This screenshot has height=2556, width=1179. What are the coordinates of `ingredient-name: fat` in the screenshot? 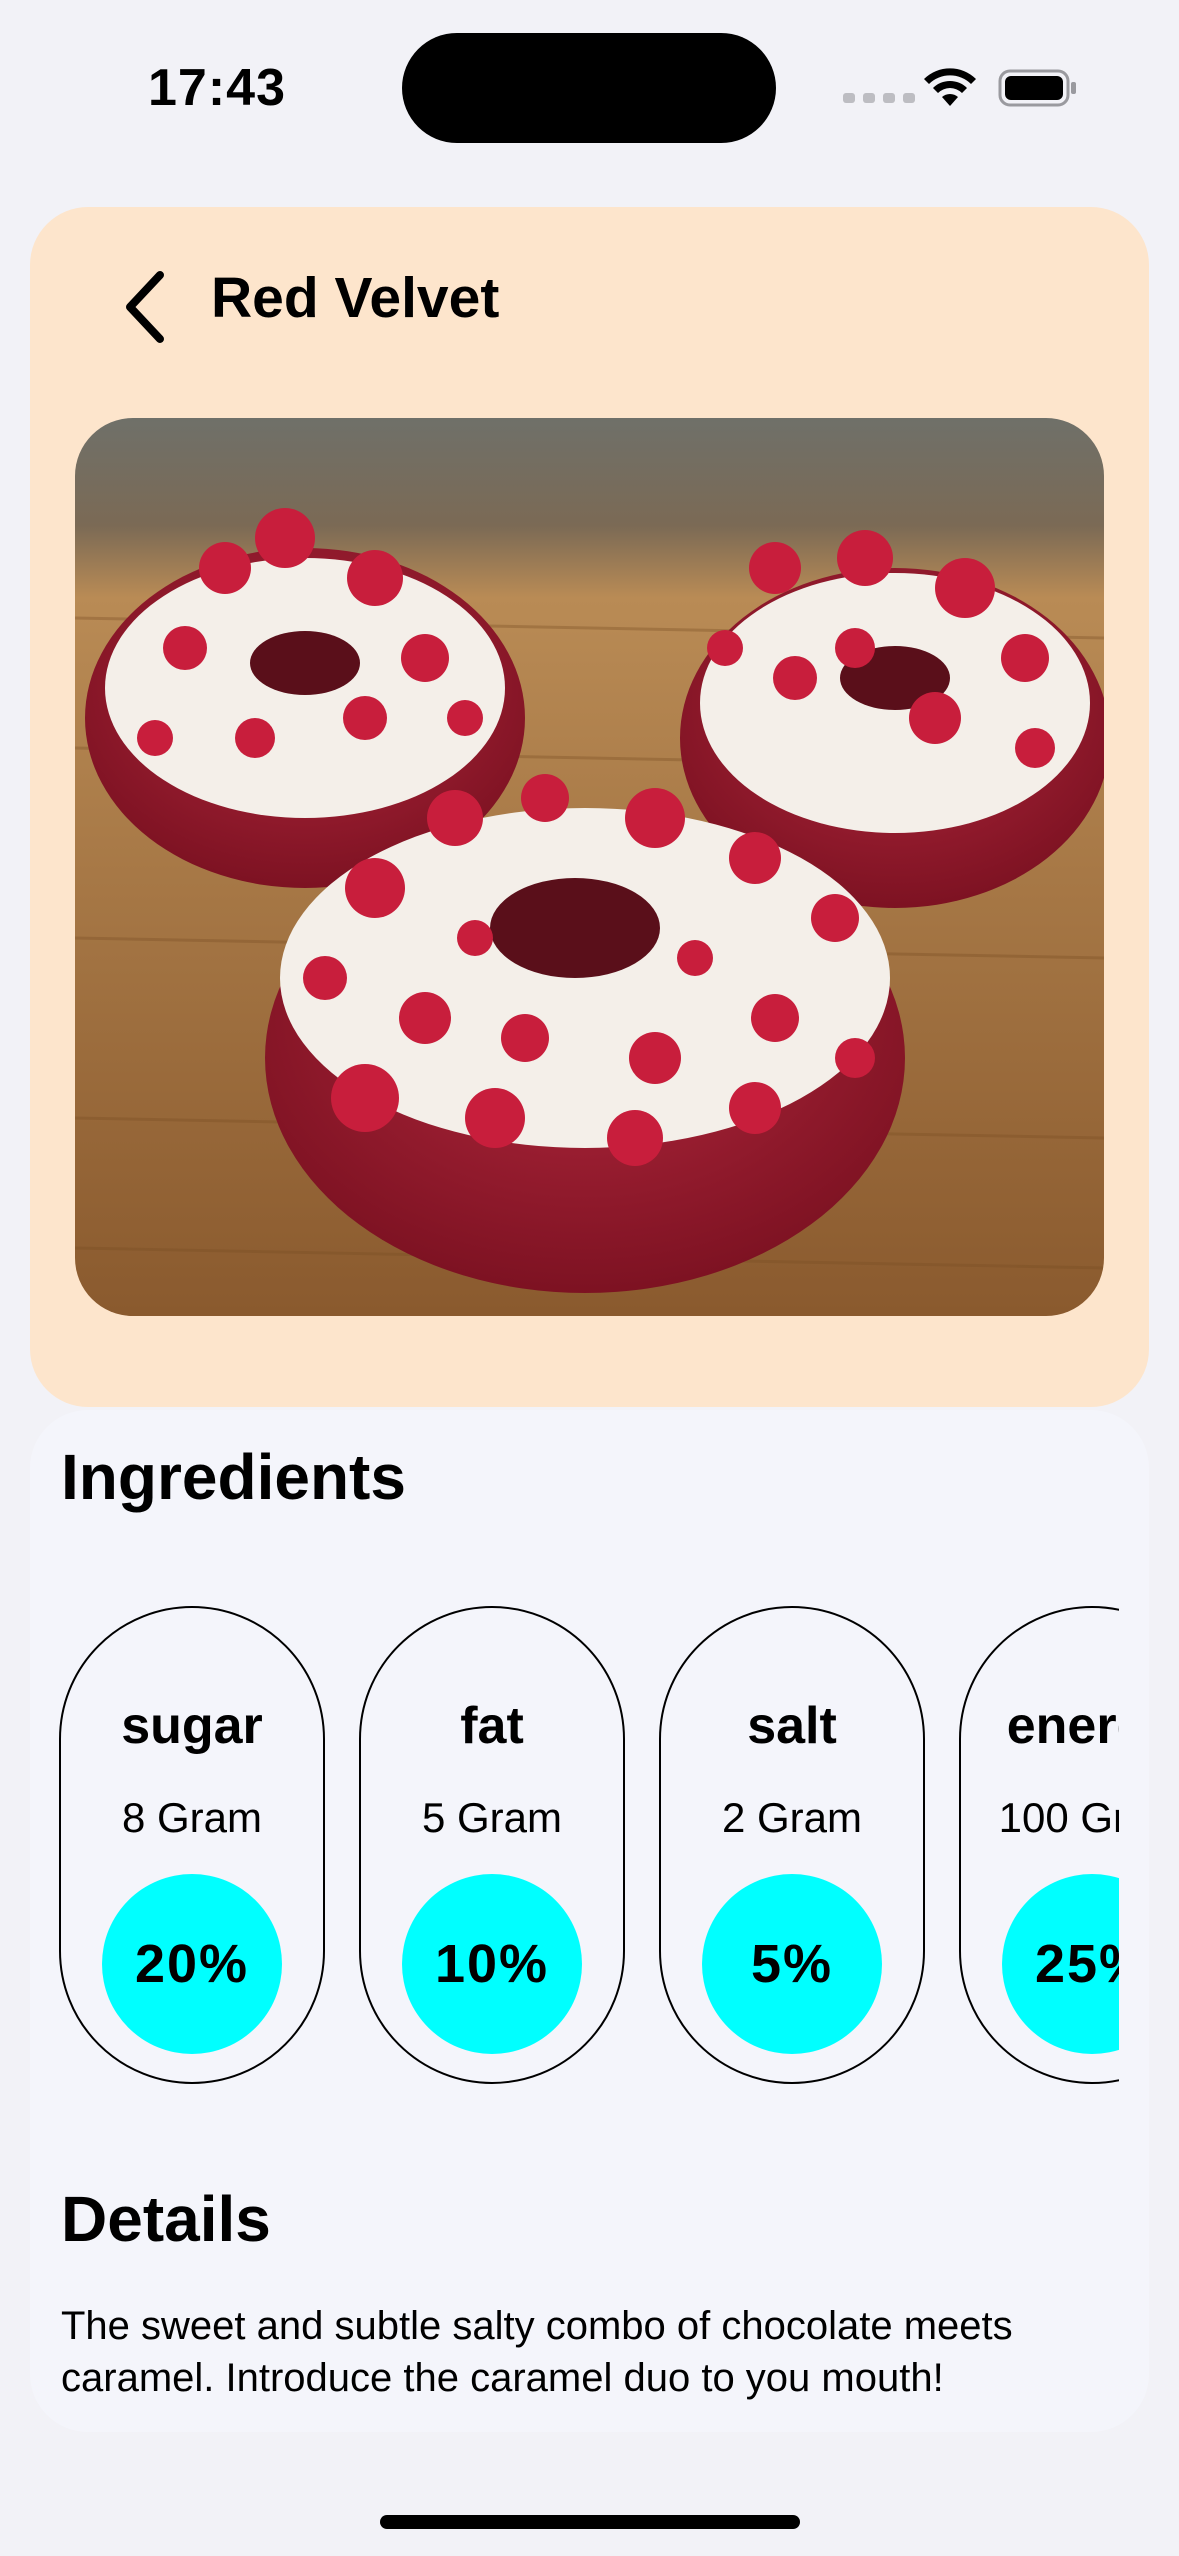 It's located at (492, 1726).